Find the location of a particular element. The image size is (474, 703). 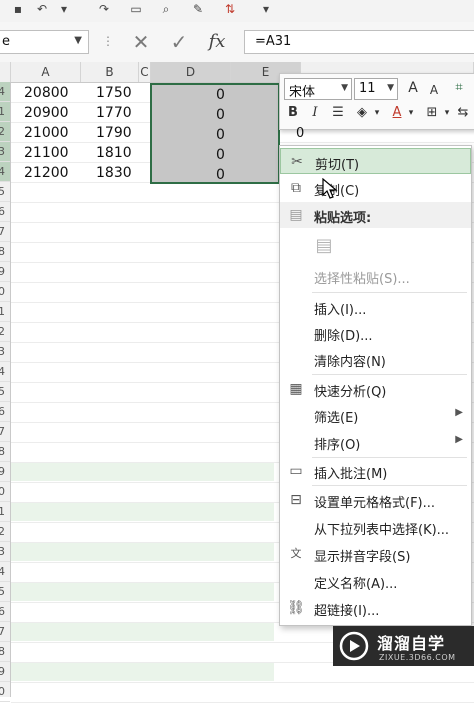

print-preview-icon: ⌕ is located at coordinates (166, 9).